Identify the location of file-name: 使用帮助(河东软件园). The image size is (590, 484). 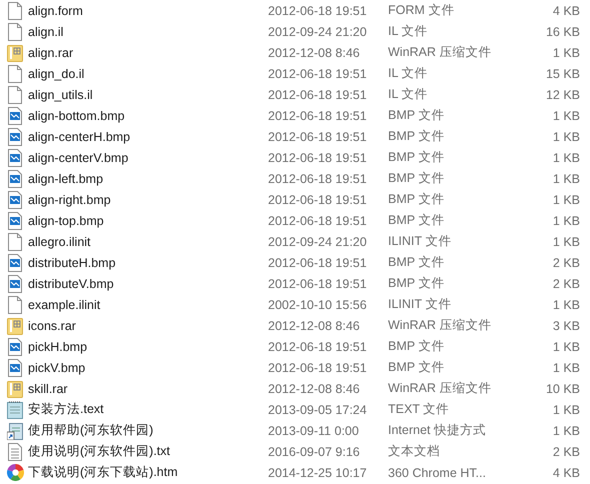
(148, 430).